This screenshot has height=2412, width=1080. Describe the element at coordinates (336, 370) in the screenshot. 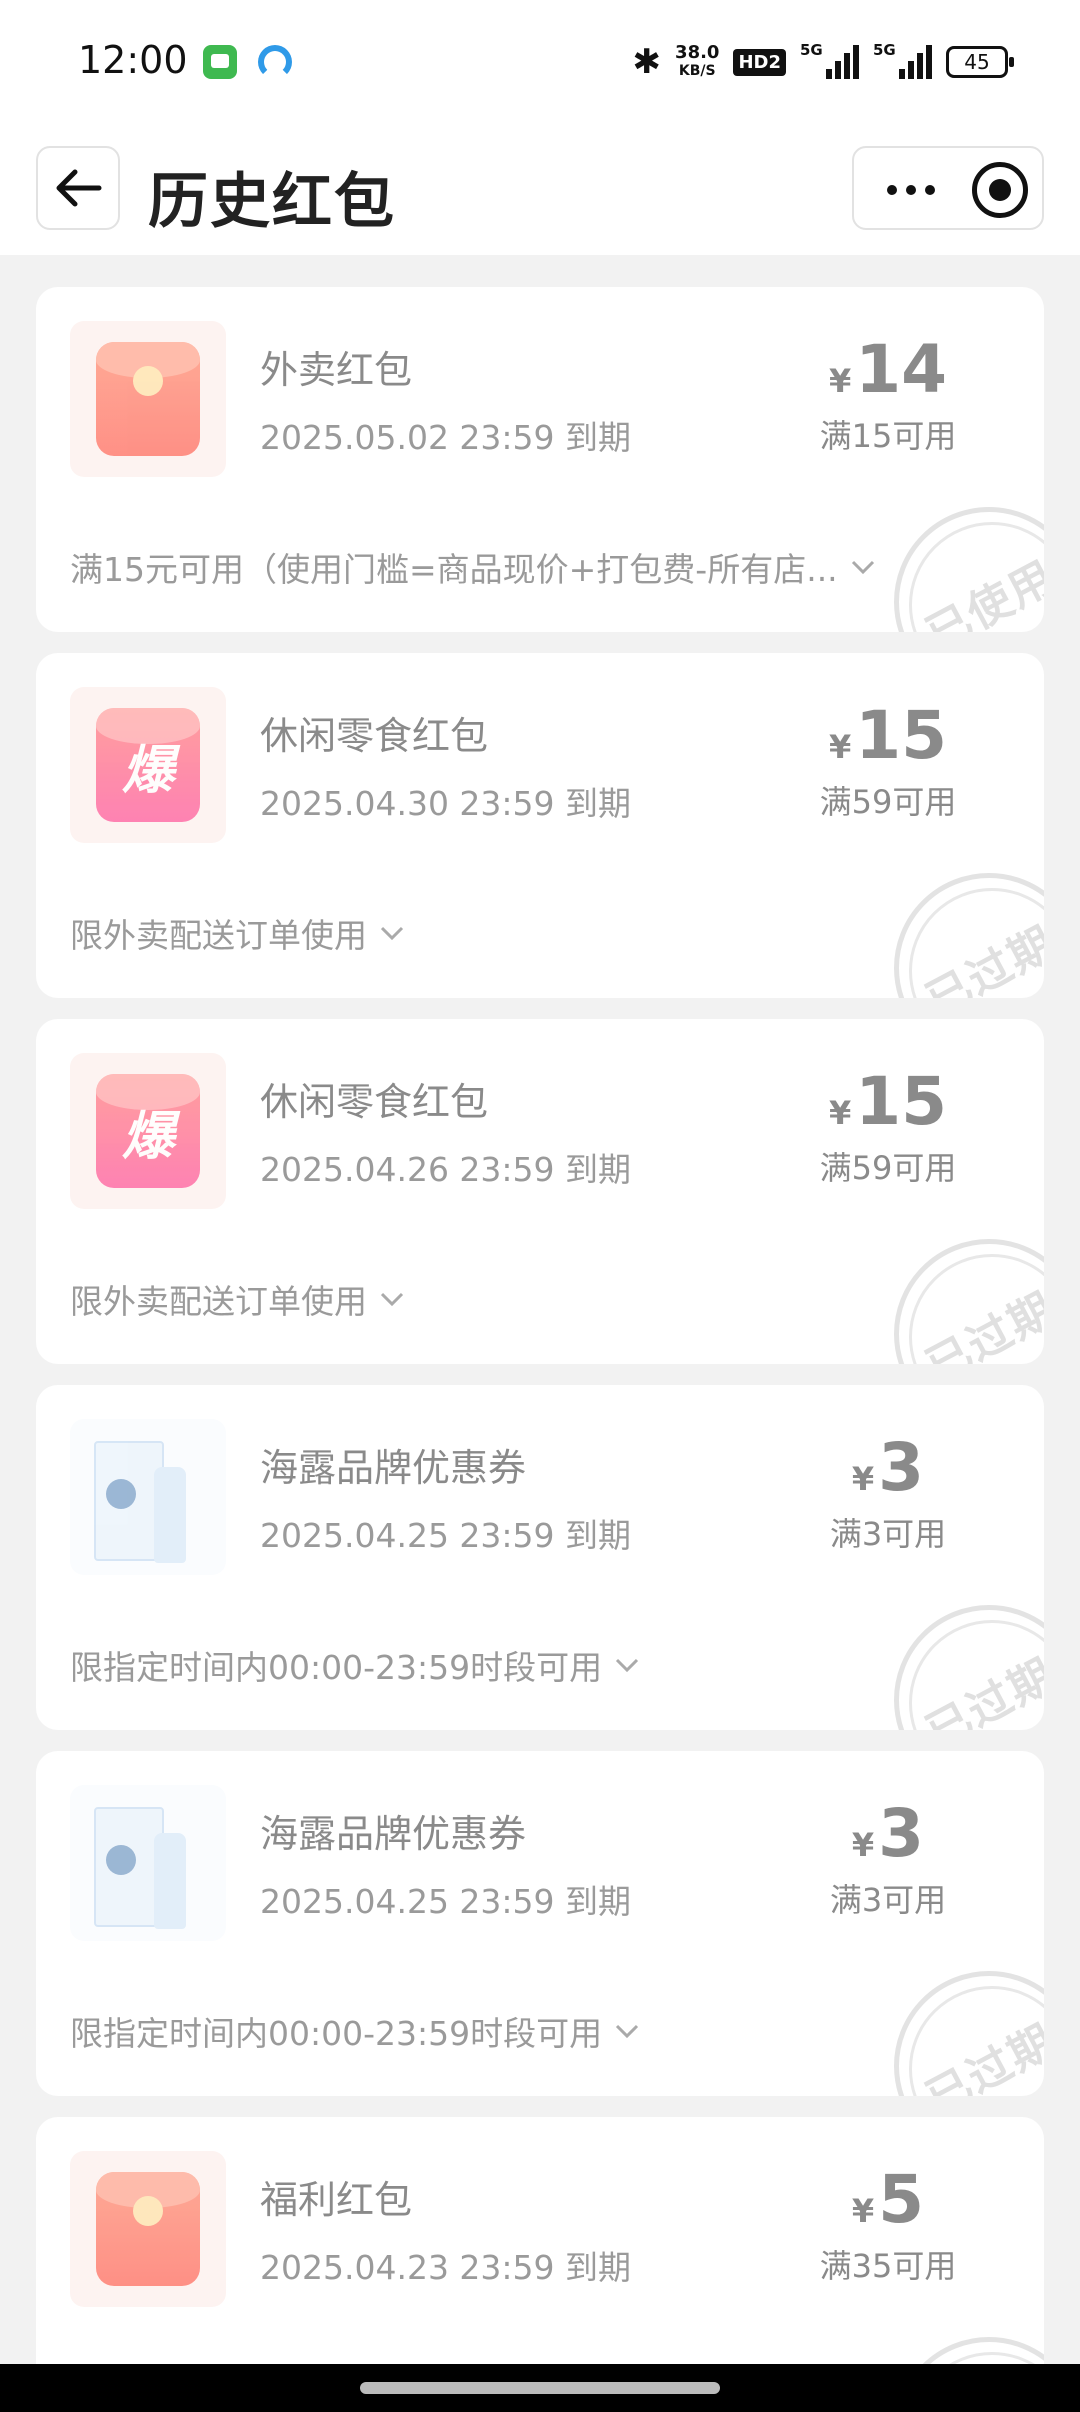

I see `voucher-title: 外卖红包` at that location.